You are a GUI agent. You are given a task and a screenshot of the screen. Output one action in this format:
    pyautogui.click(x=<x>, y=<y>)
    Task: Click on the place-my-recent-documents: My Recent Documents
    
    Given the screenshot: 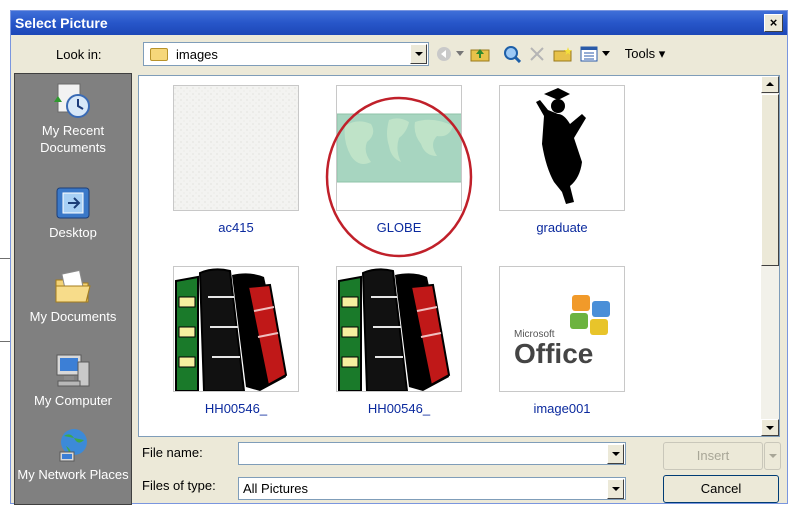 What is the action you would take?
    pyautogui.click(x=73, y=119)
    